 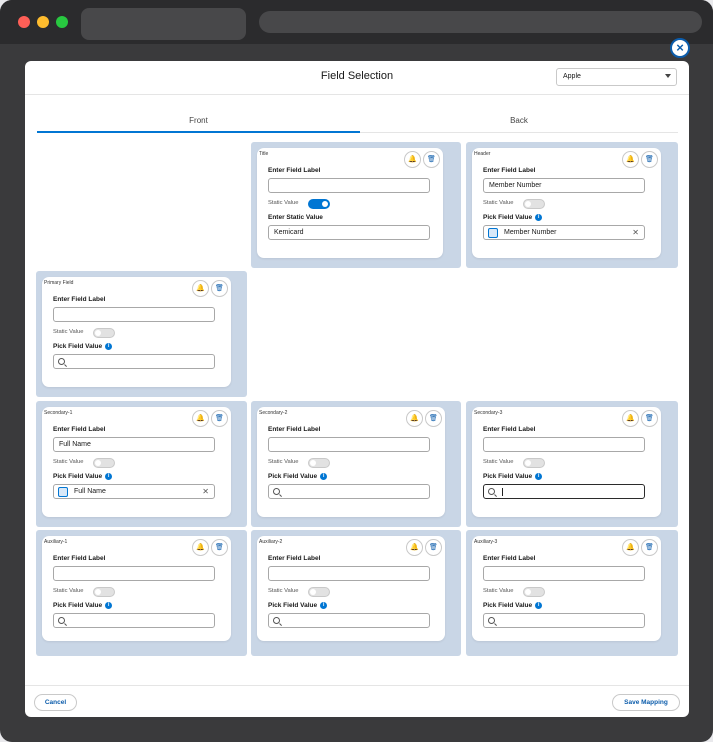 I want to click on pick-field-combobox: Member Number ✕, so click(x=564, y=232).